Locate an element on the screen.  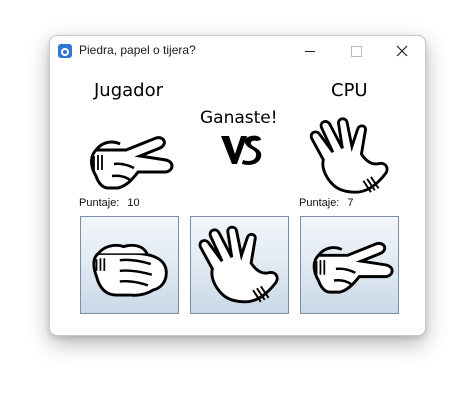
minimize-button is located at coordinates (310, 51).